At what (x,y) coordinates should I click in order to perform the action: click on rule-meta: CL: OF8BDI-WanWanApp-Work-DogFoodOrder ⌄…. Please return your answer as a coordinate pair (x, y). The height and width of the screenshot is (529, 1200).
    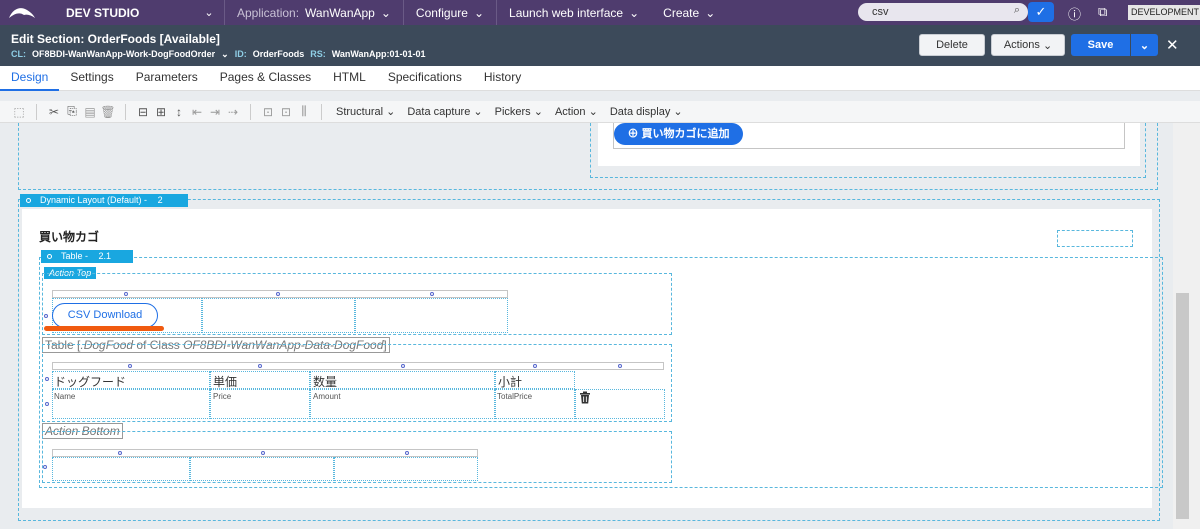
    Looking at the image, I should click on (218, 54).